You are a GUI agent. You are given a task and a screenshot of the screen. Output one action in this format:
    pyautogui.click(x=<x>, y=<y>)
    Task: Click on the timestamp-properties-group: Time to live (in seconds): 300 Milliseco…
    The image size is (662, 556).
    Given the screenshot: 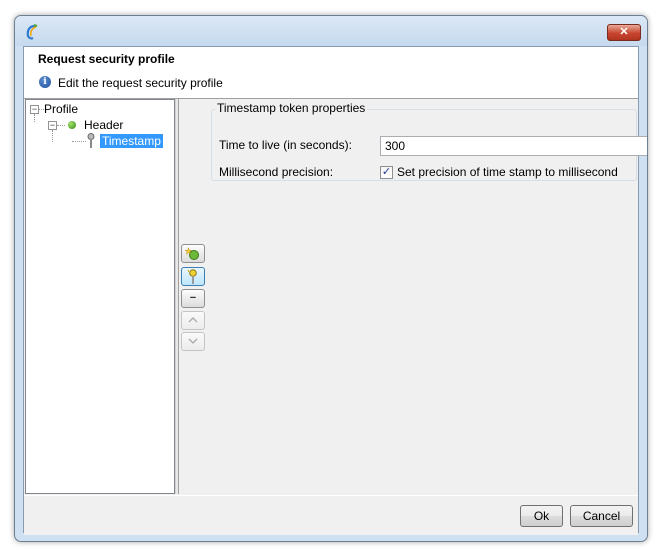 What is the action you would take?
    pyautogui.click(x=429, y=145)
    